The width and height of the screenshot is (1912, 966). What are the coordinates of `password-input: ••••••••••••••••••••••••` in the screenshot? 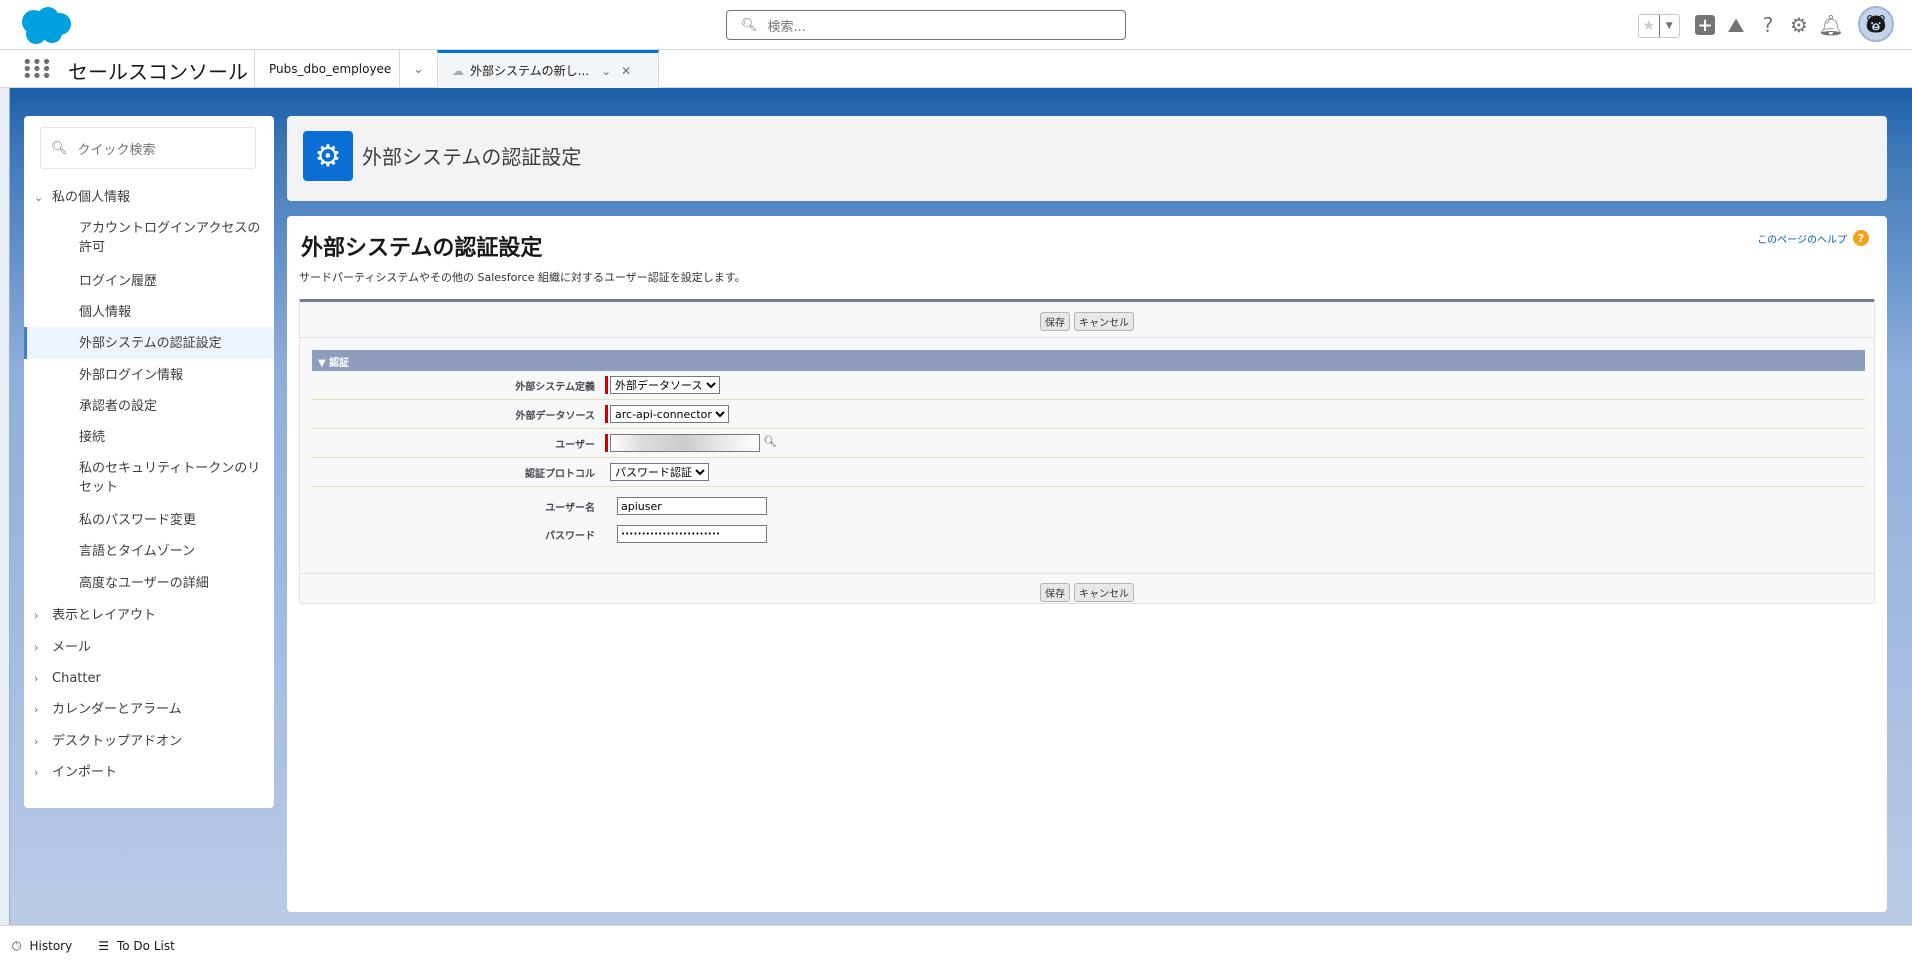 It's located at (692, 534).